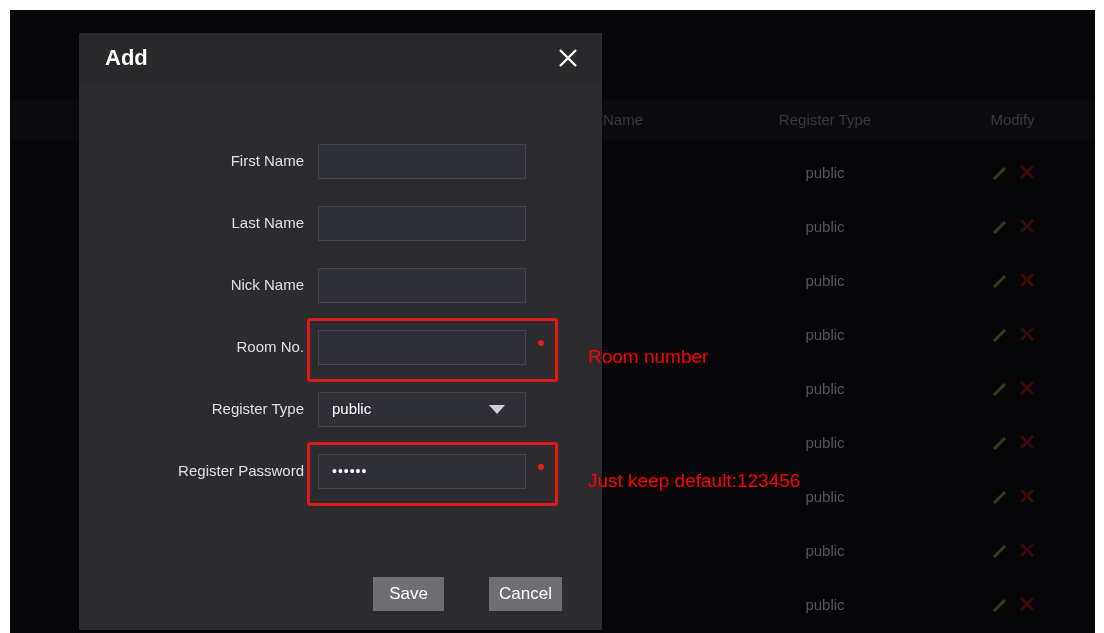 The image size is (1104, 633). I want to click on annotation-note: Just keep default:123456, so click(694, 481).